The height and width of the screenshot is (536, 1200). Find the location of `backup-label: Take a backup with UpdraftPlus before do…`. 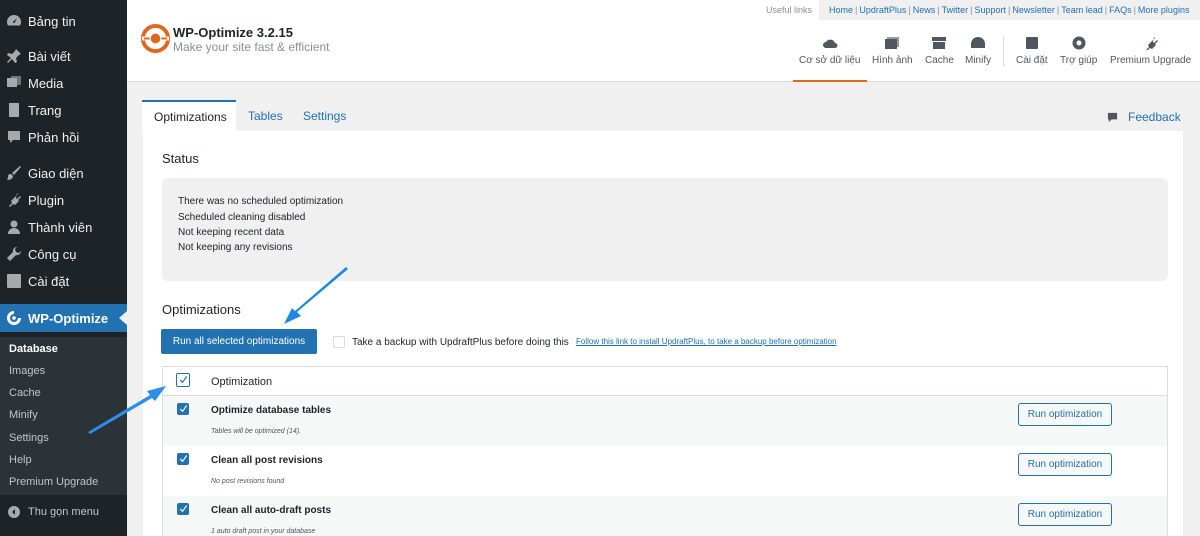

backup-label: Take a backup with UpdraftPlus before do… is located at coordinates (460, 342).